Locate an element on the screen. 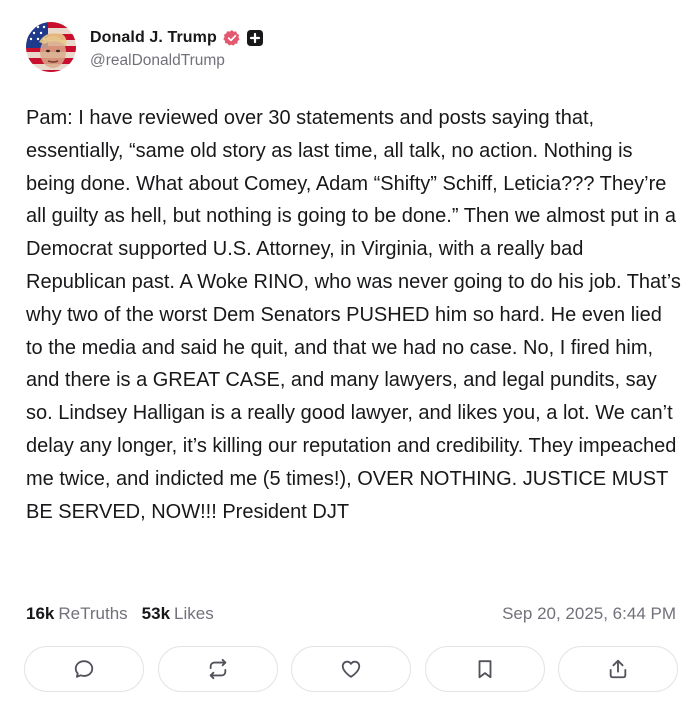 The width and height of the screenshot is (691, 703). bookmark-icon is located at coordinates (485, 669).